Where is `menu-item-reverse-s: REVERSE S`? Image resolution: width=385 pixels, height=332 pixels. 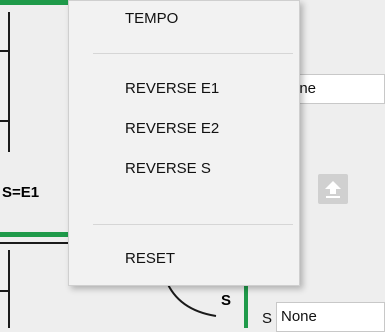 menu-item-reverse-s: REVERSE S is located at coordinates (184, 169).